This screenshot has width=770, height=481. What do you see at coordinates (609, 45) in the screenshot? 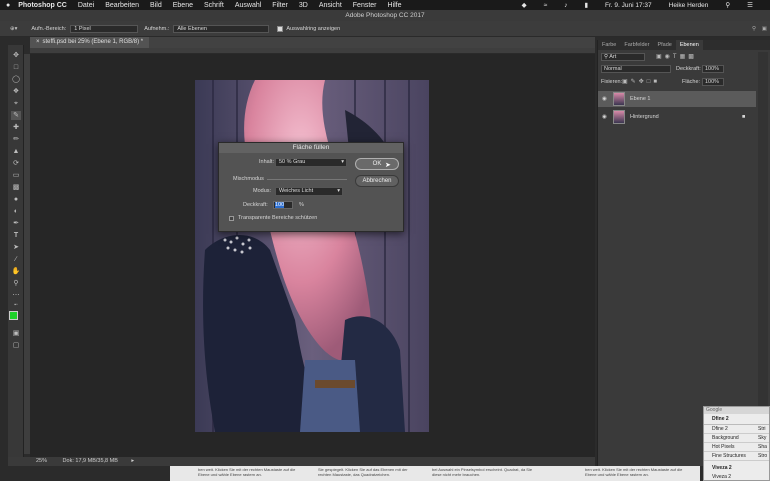
I see `tab-farbe: Farbe` at bounding box center [609, 45].